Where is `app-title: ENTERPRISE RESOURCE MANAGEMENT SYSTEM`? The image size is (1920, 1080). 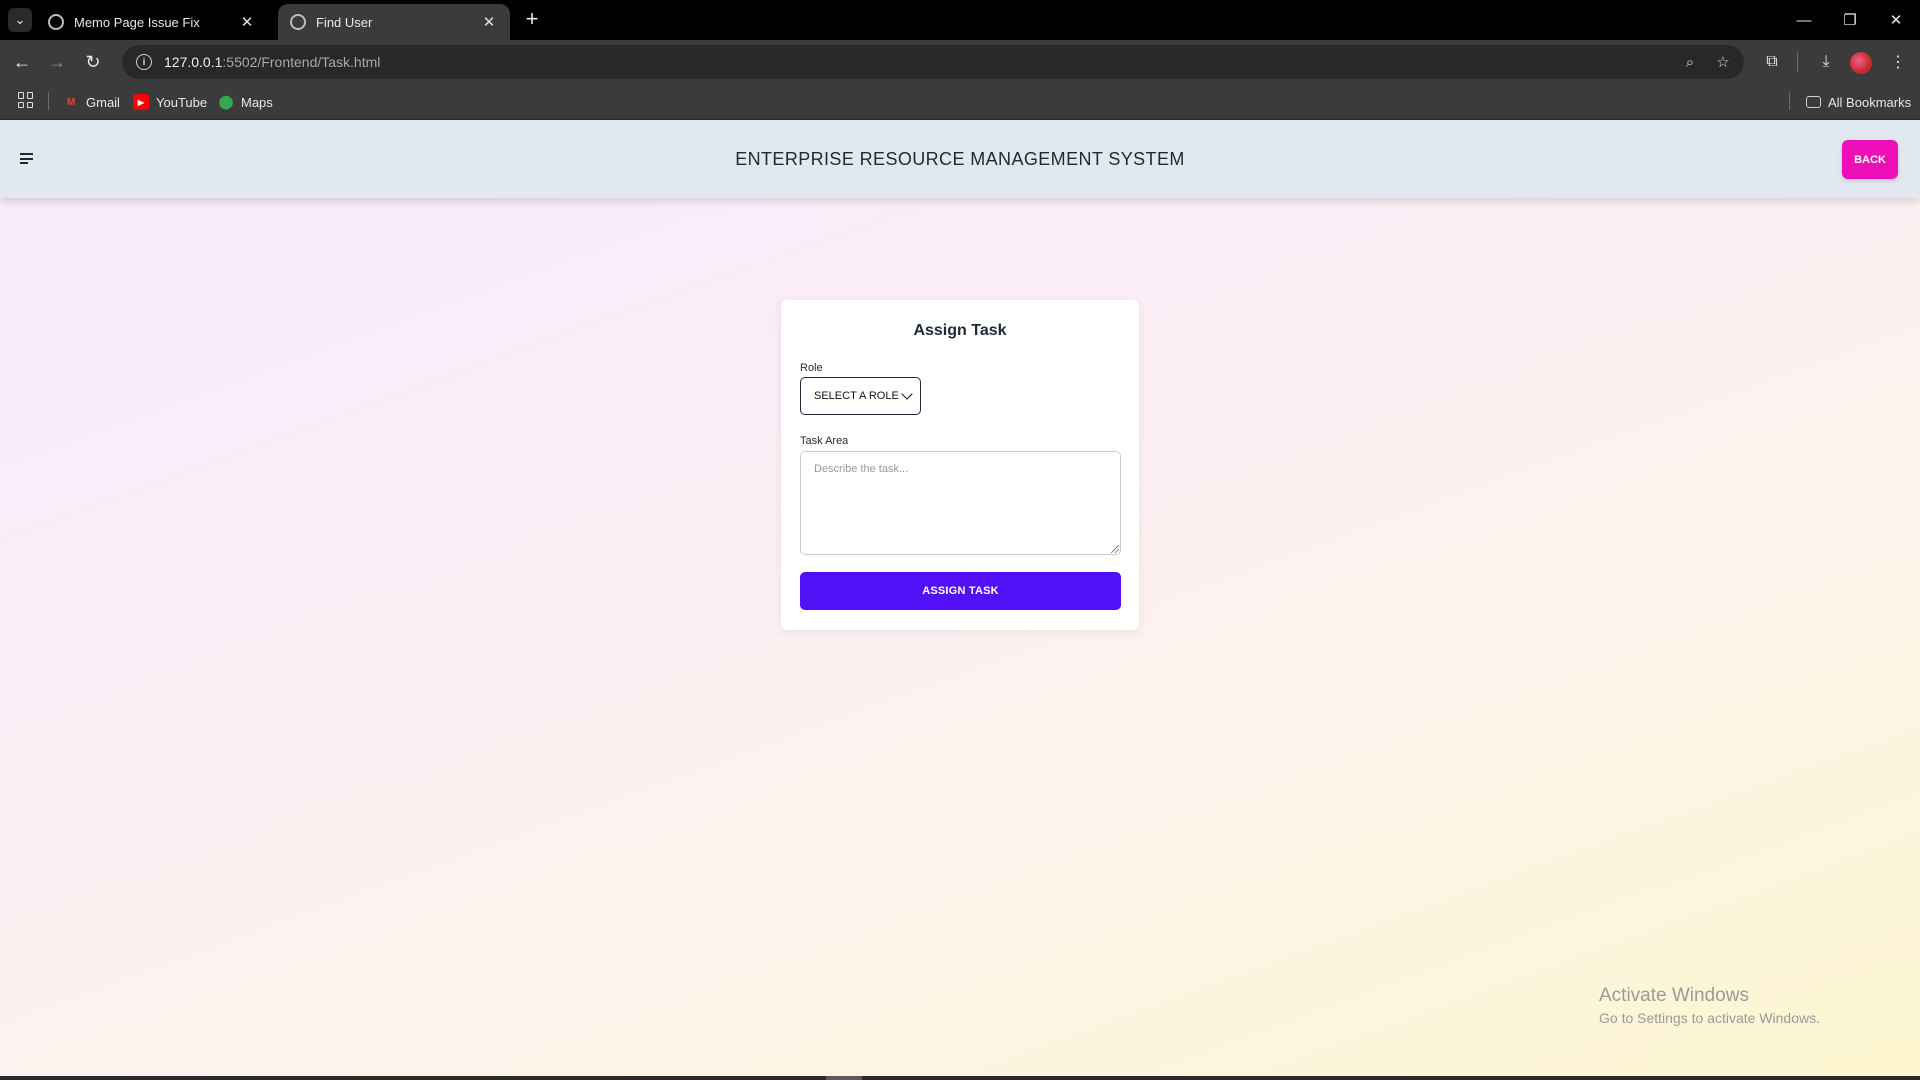 app-title: ENTERPRISE RESOURCE MANAGEMENT SYSTEM is located at coordinates (960, 159).